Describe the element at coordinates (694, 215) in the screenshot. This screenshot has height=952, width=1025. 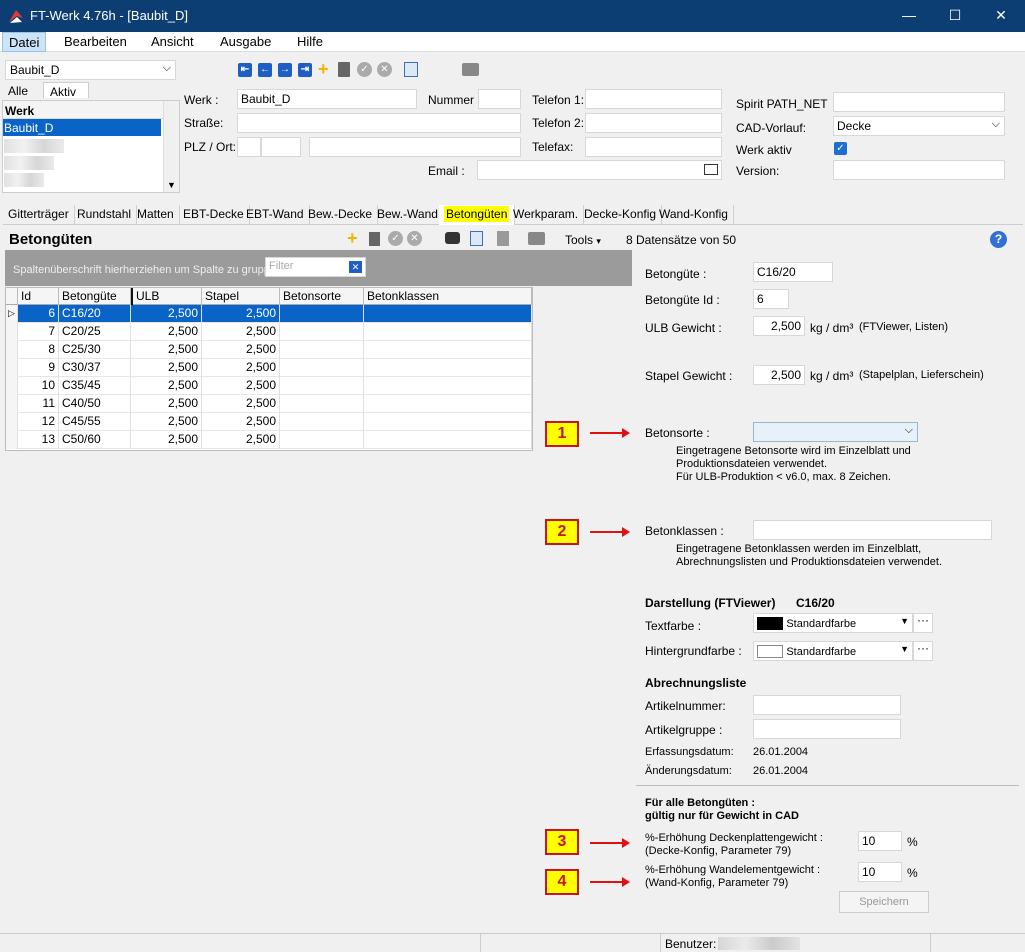
I see `tab-wand-konfig: Wand-Konfig` at that location.